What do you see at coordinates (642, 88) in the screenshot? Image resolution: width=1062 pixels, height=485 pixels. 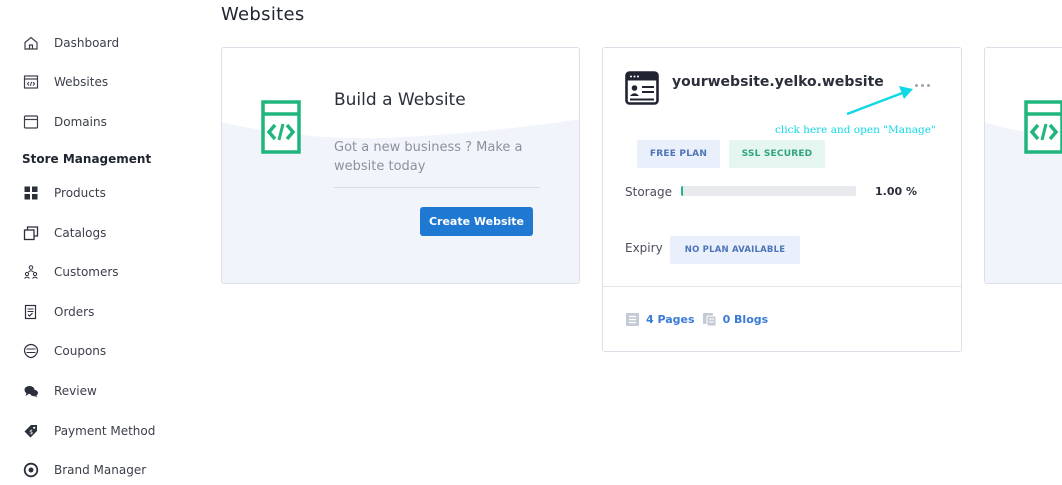 I see `website-window-icon` at bounding box center [642, 88].